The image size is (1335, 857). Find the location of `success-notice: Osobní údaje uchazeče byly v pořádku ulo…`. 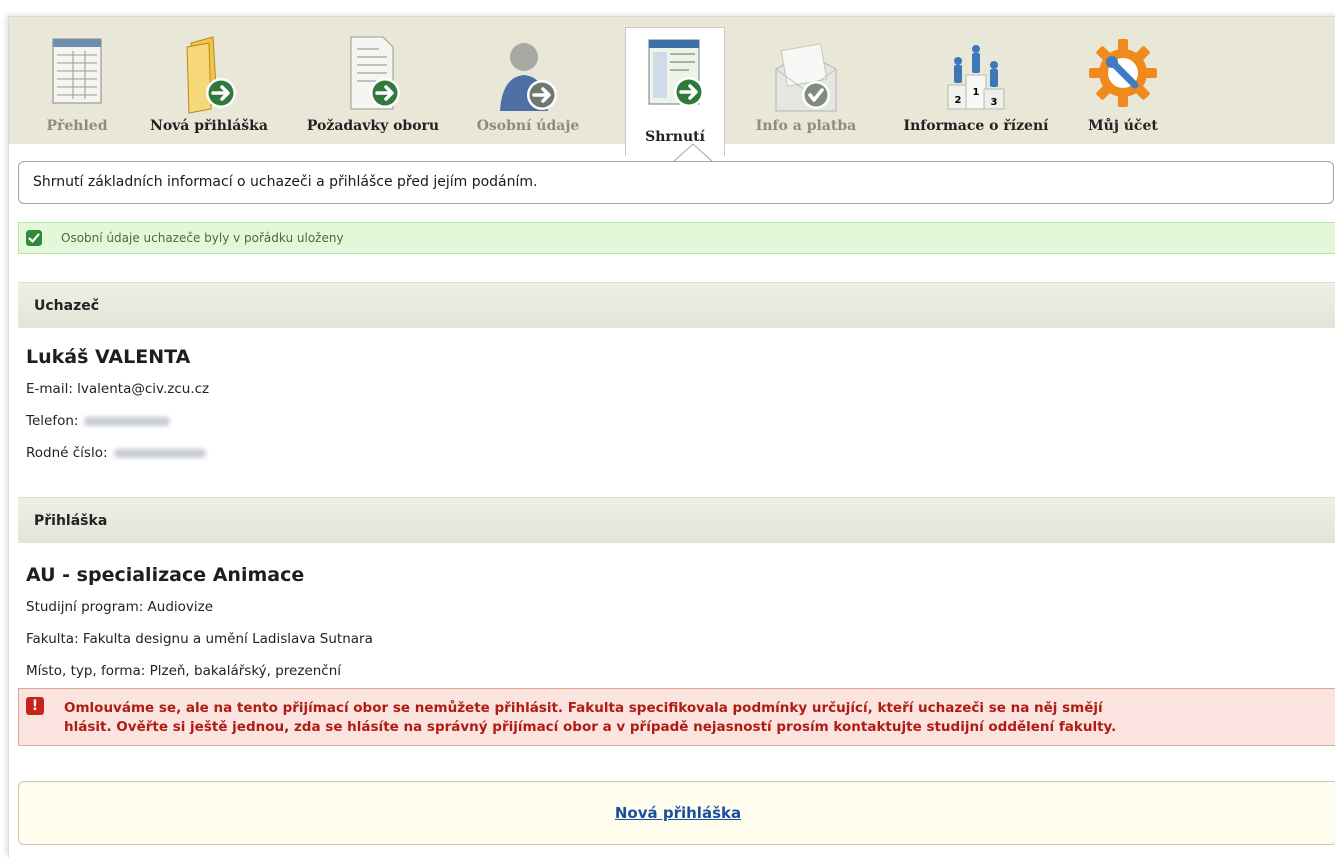

success-notice: Osobní údaje uchazeče byly v pořádku ulo… is located at coordinates (676, 238).